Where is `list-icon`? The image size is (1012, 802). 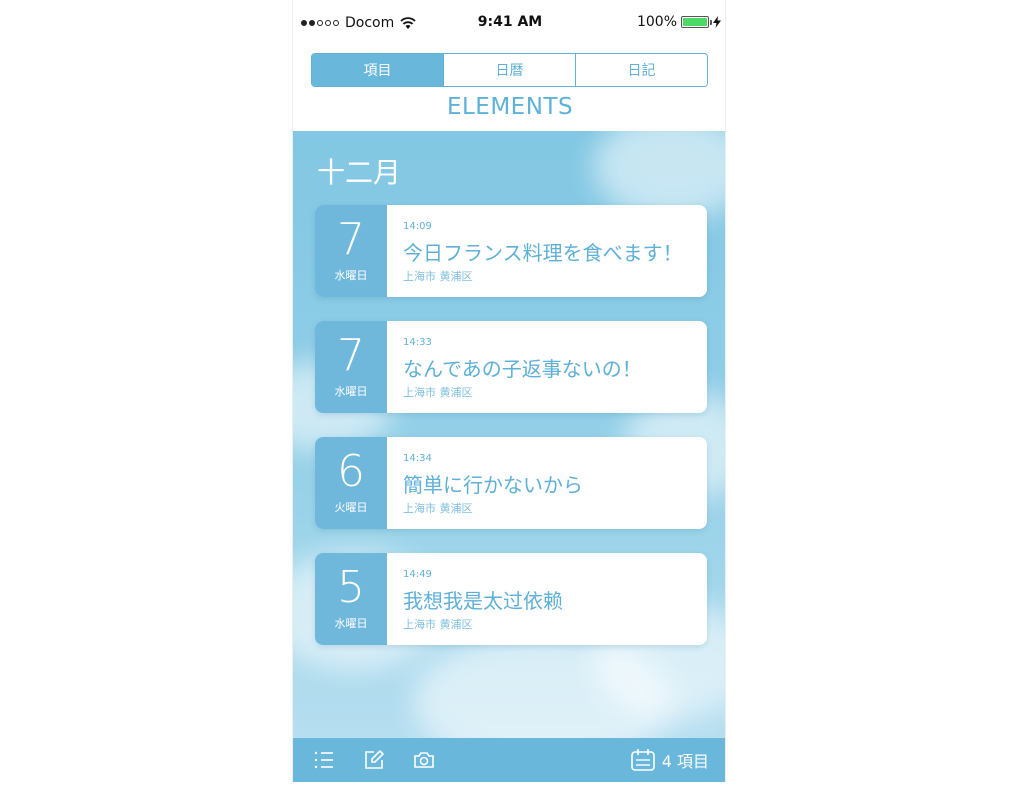
list-icon is located at coordinates (324, 760).